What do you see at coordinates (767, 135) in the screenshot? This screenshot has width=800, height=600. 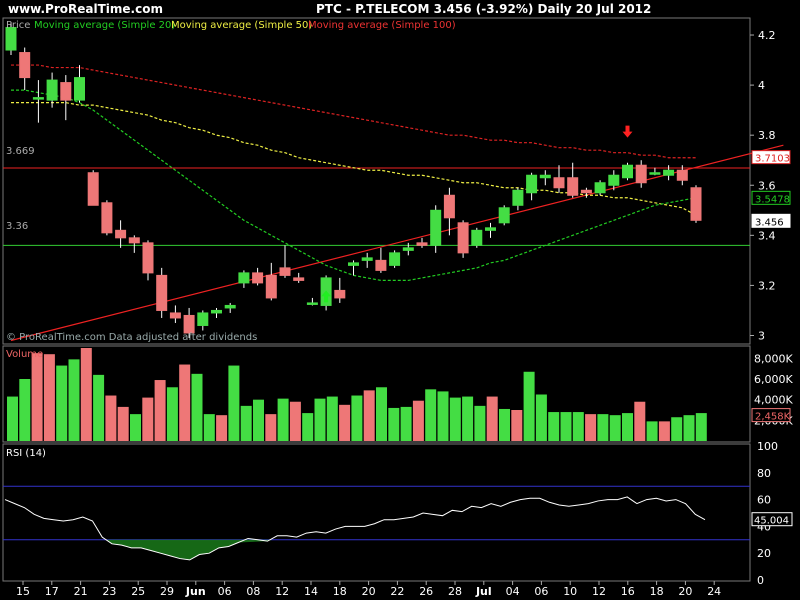 I see `price-axis-tick: 3.8` at bounding box center [767, 135].